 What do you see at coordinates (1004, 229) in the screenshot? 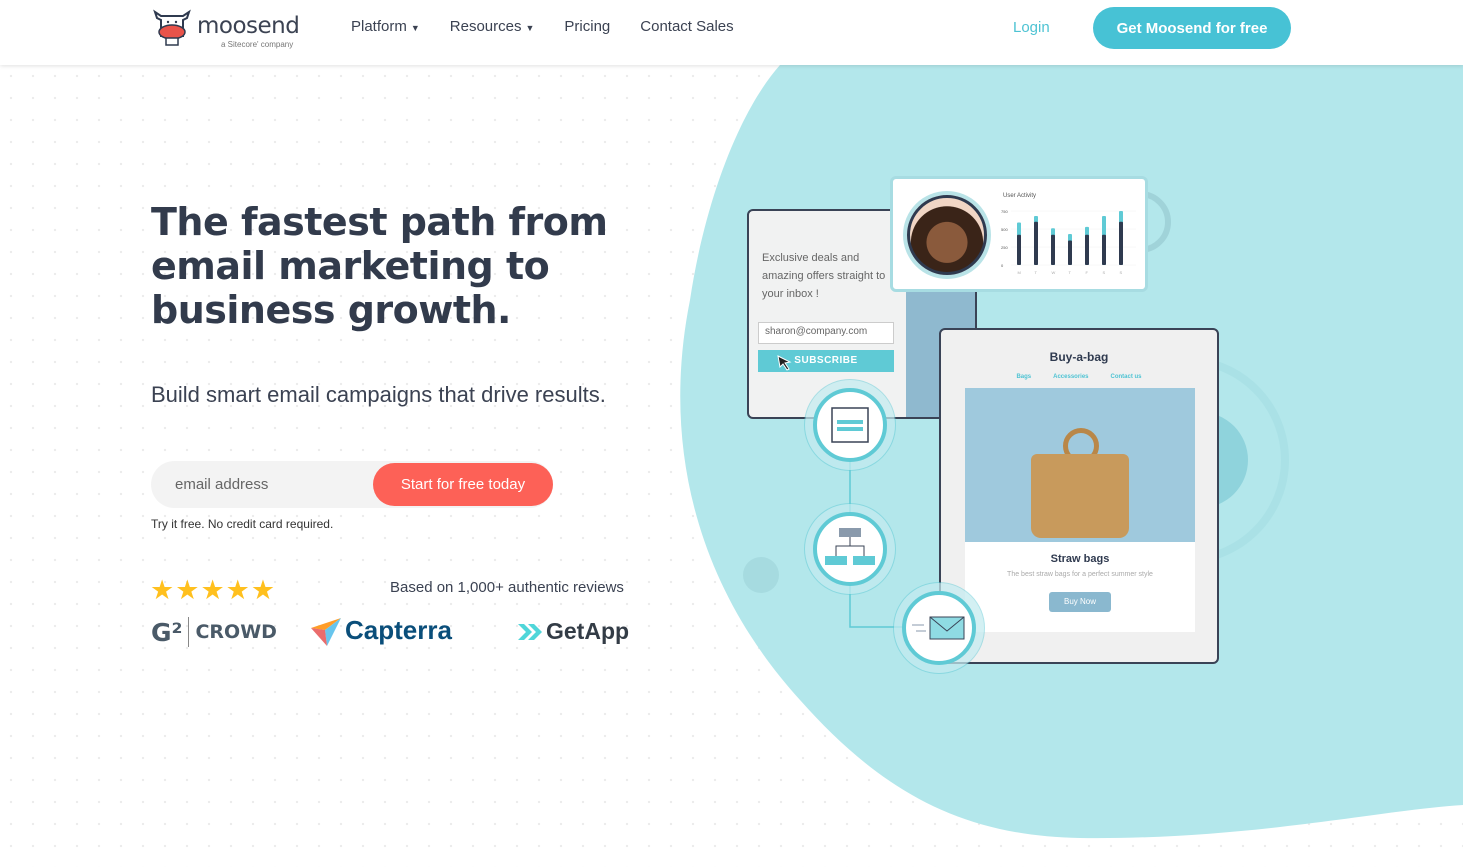
I see `y-tick-label: 500` at bounding box center [1004, 229].